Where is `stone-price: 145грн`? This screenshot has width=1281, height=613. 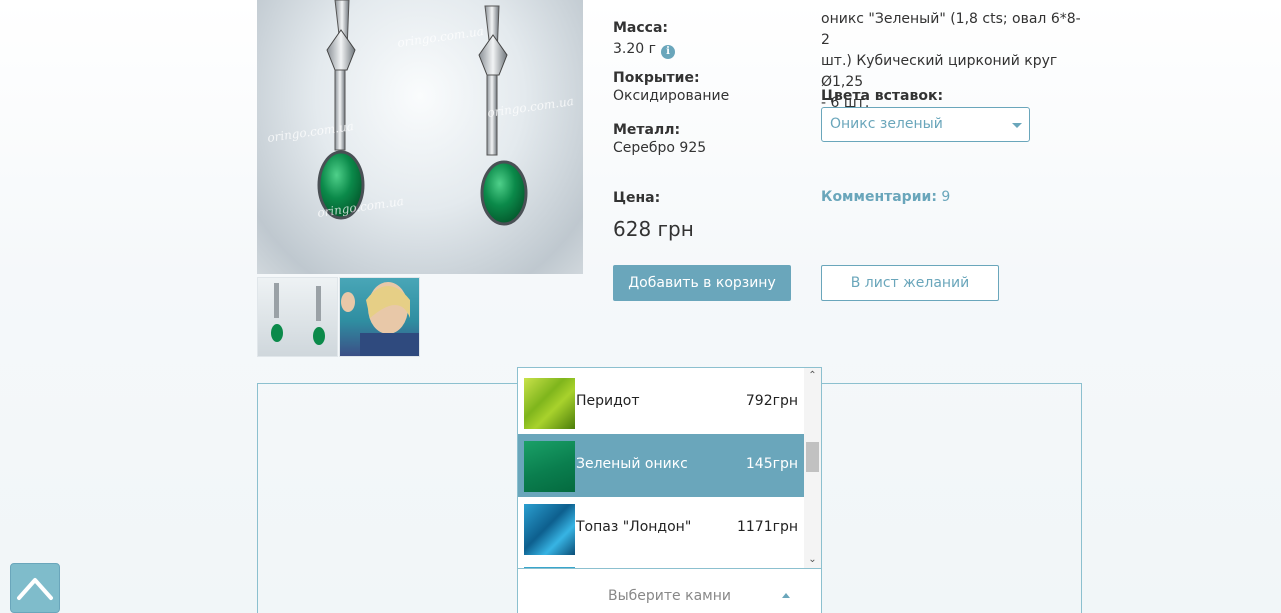
stone-price: 145грн is located at coordinates (771, 464).